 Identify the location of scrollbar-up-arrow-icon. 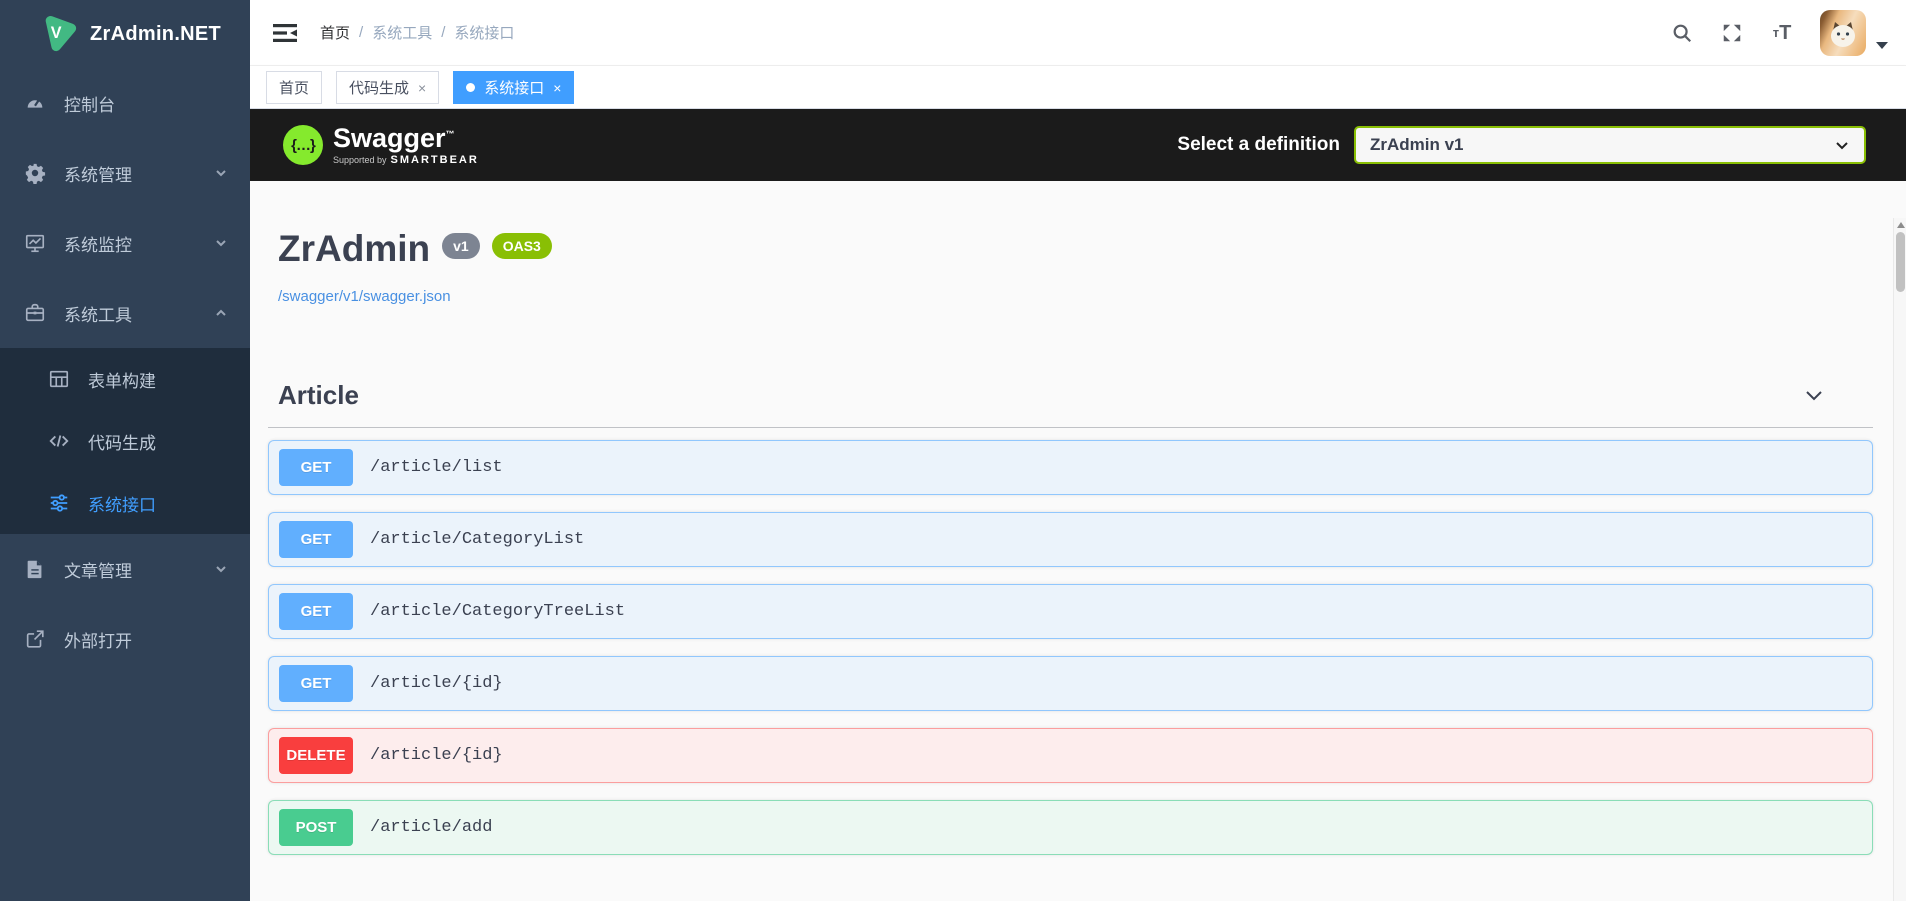
(1901, 225).